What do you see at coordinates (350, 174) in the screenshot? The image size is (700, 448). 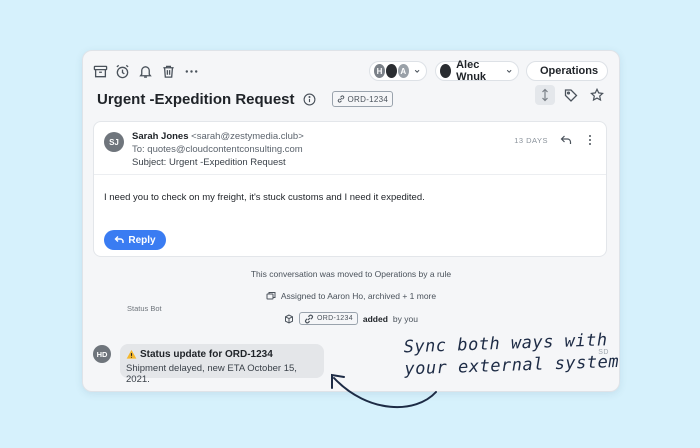 I see `divider` at bounding box center [350, 174].